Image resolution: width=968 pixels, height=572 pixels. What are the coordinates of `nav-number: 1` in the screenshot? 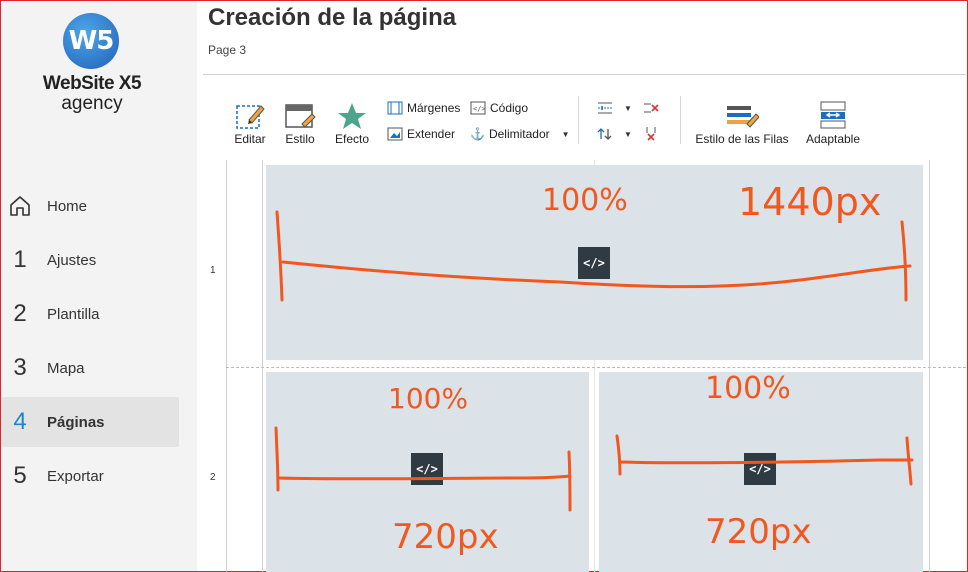 It's located at (20, 259).